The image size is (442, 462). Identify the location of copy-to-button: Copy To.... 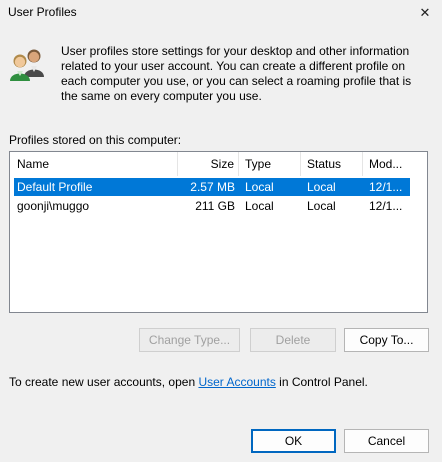
(386, 340).